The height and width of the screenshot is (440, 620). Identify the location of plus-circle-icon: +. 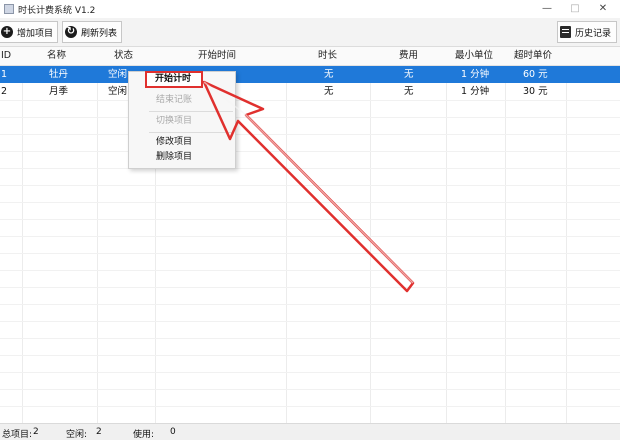
(7, 32).